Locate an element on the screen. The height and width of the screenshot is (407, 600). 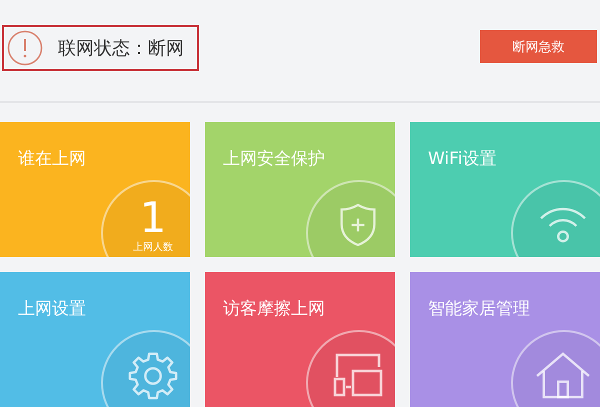
menu-tile: 智能家居管理 is located at coordinates (505, 339).